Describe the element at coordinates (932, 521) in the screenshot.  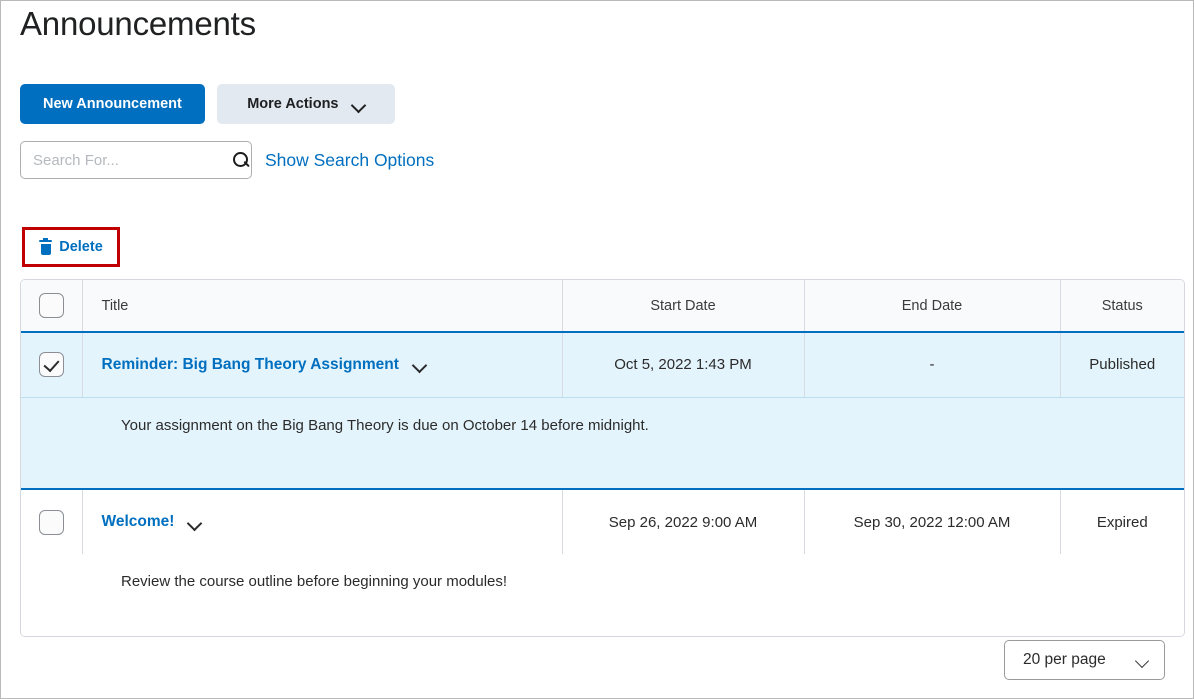
I see `row-end-date: Sep 30, 2022 12:00 AM` at that location.